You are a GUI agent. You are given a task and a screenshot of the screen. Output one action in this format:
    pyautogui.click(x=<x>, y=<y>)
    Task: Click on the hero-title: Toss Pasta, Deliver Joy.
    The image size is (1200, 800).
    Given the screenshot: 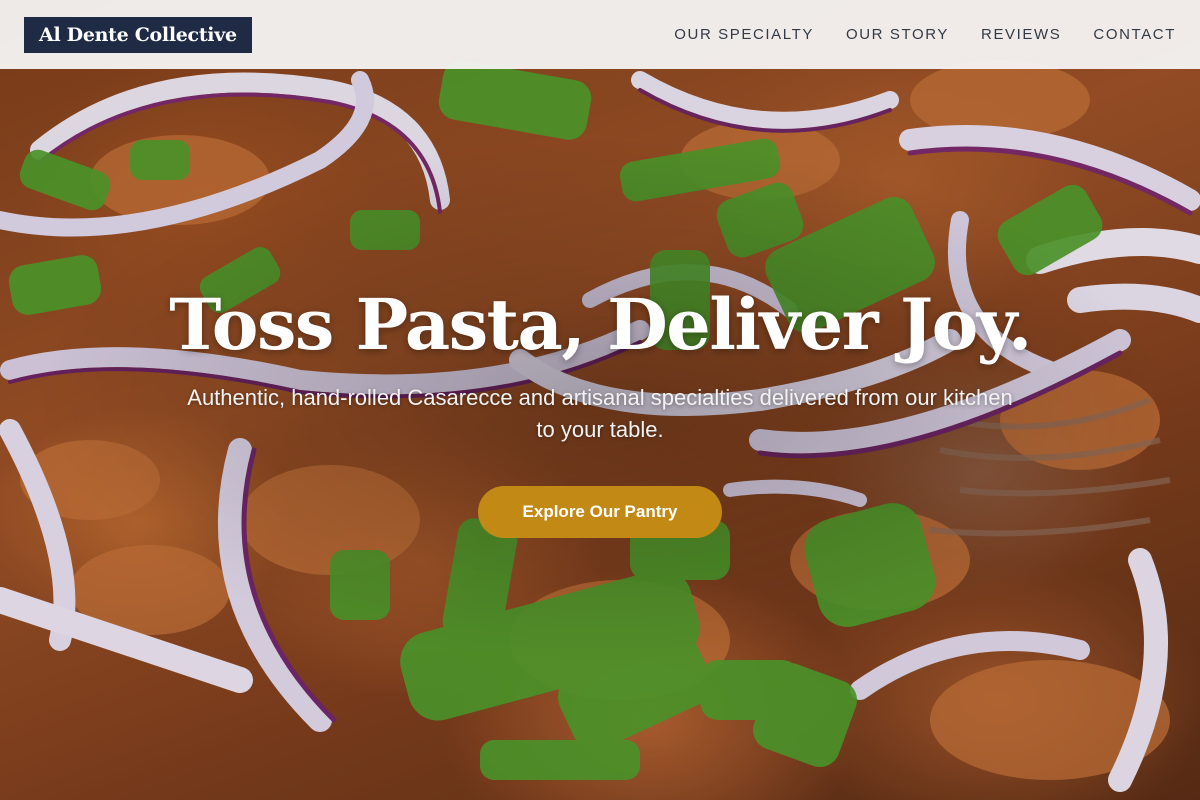 What is the action you would take?
    pyautogui.click(x=600, y=324)
    